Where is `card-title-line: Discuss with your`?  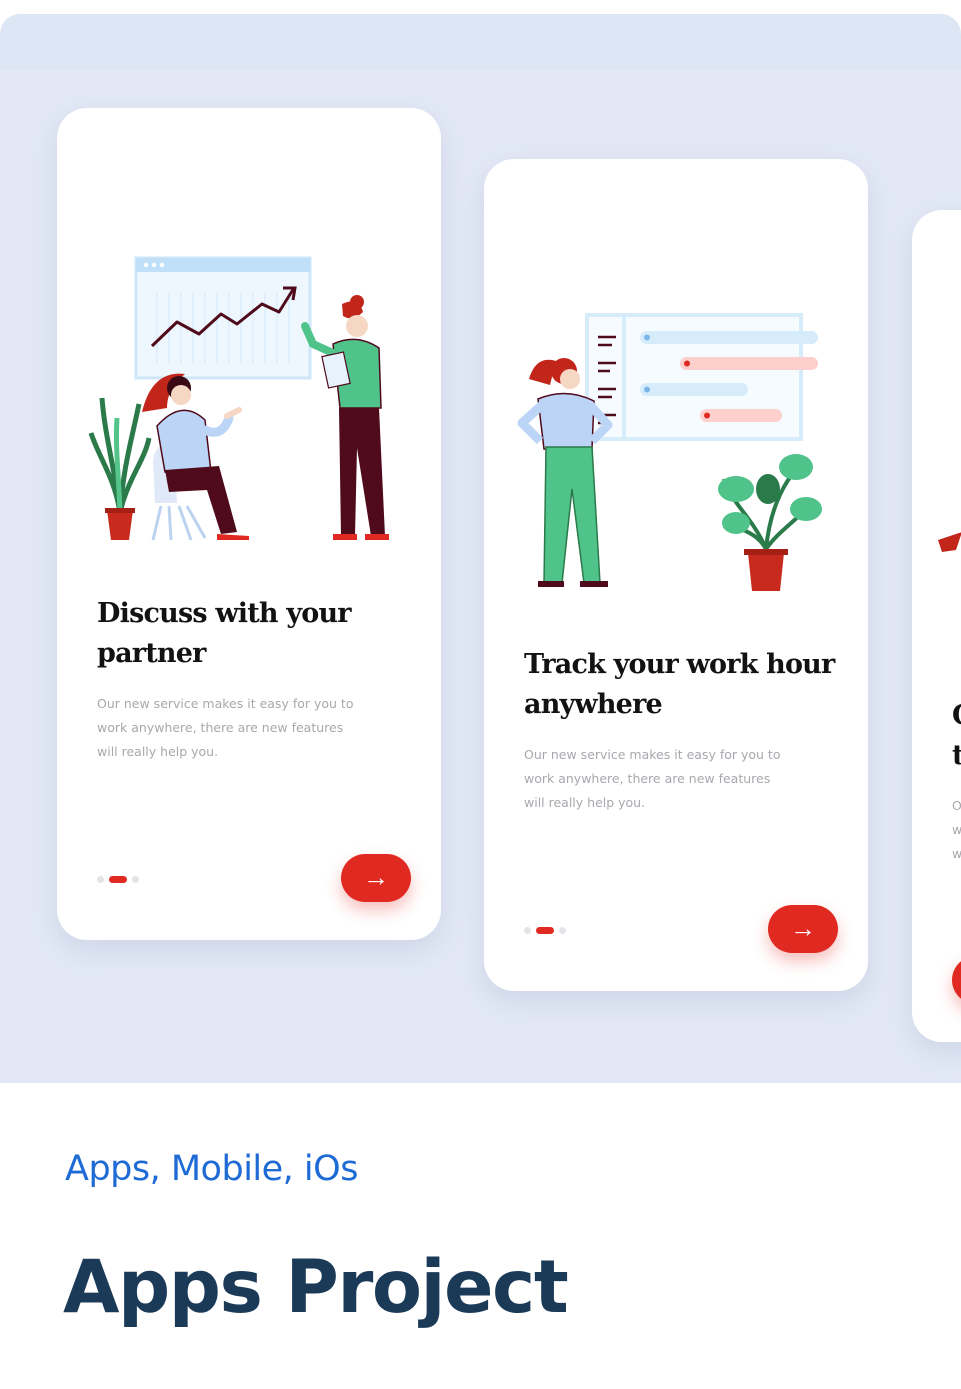 card-title-line: Discuss with your is located at coordinates (224, 613).